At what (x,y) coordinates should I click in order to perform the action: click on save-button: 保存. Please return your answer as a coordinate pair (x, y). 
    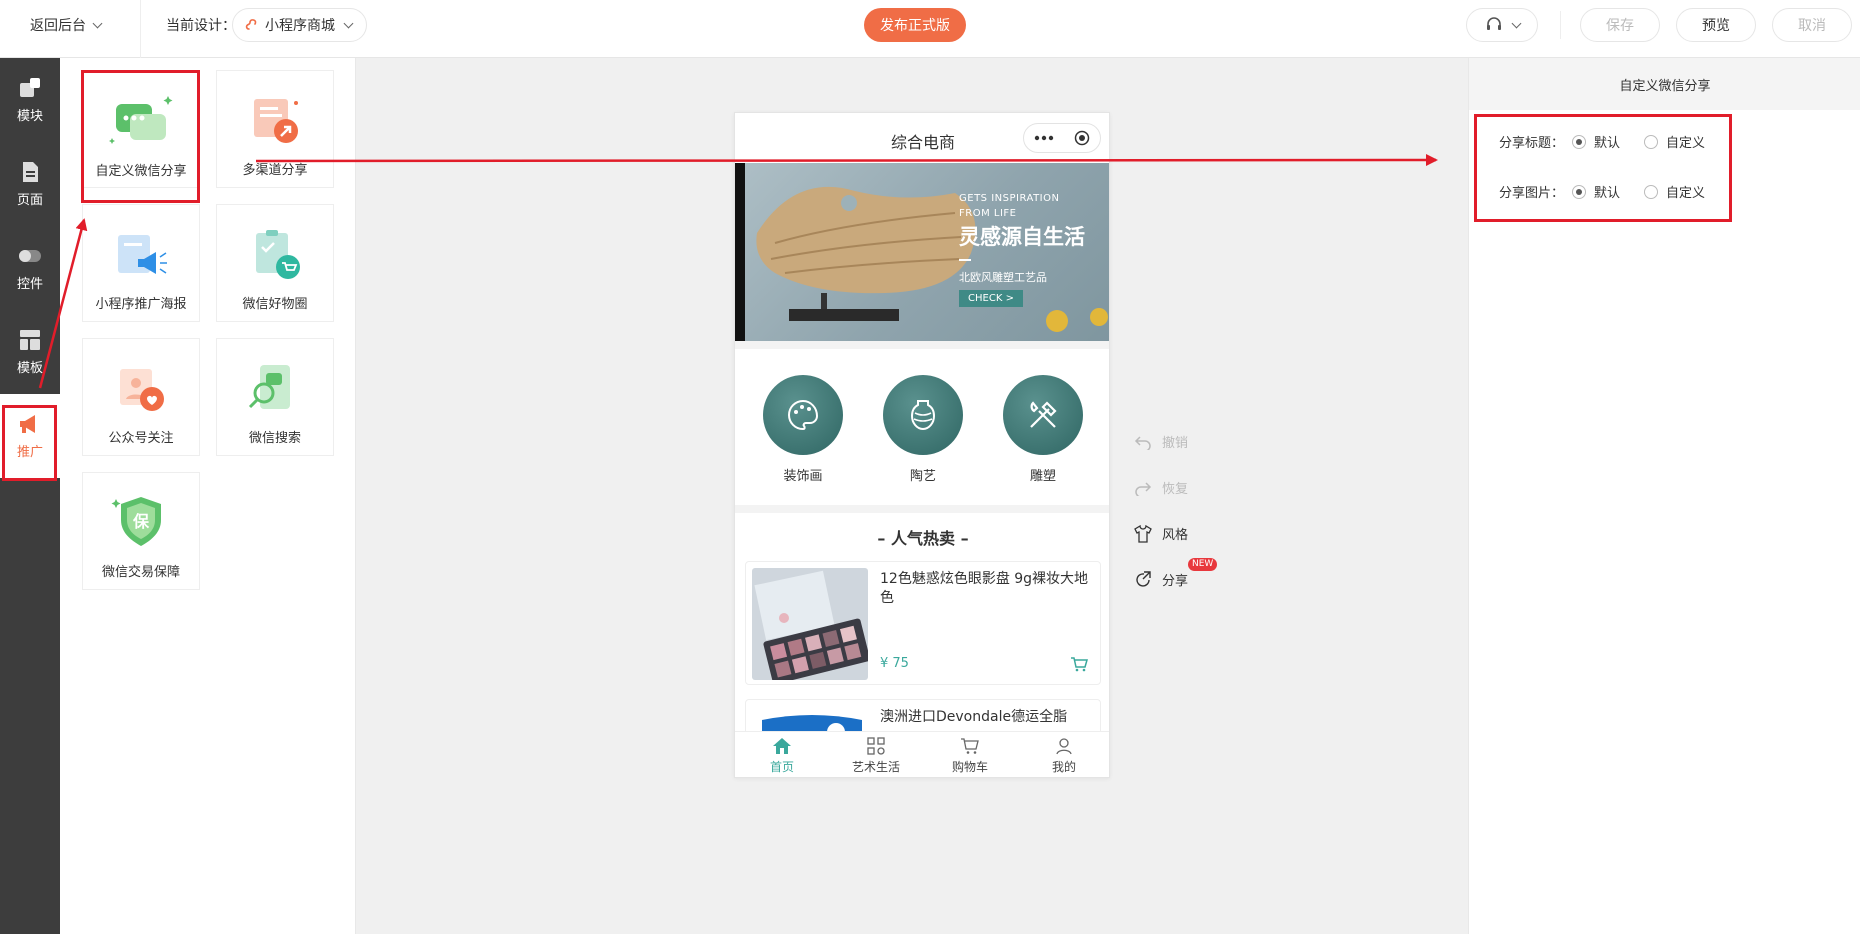
    Looking at the image, I should click on (1620, 25).